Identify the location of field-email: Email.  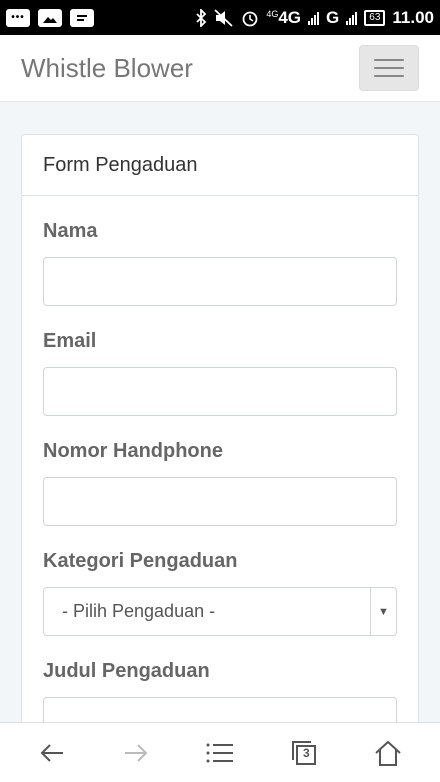
(220, 373).